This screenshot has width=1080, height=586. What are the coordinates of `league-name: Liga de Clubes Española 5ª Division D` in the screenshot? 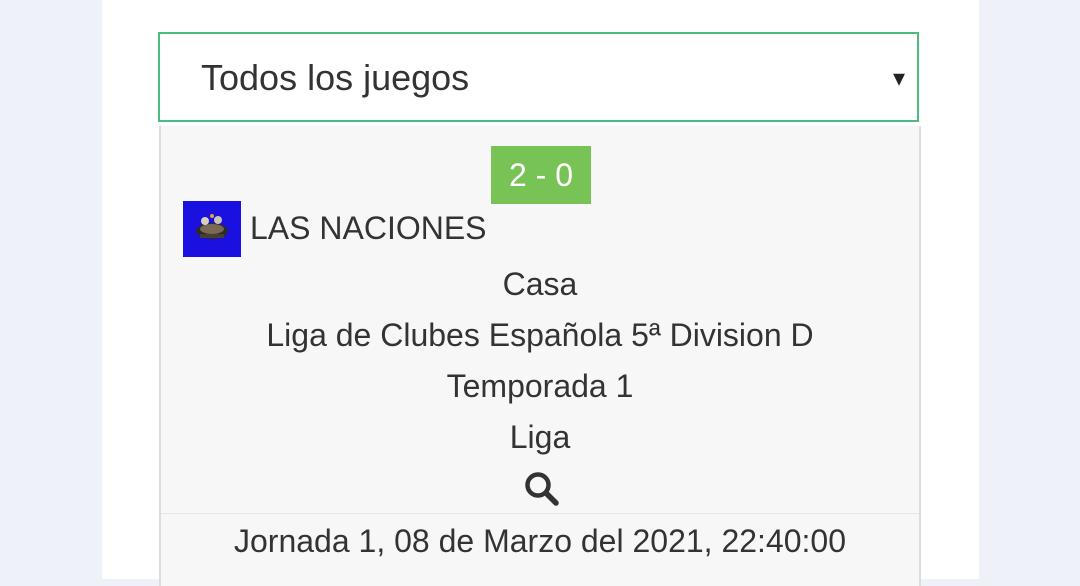 It's located at (540, 335).